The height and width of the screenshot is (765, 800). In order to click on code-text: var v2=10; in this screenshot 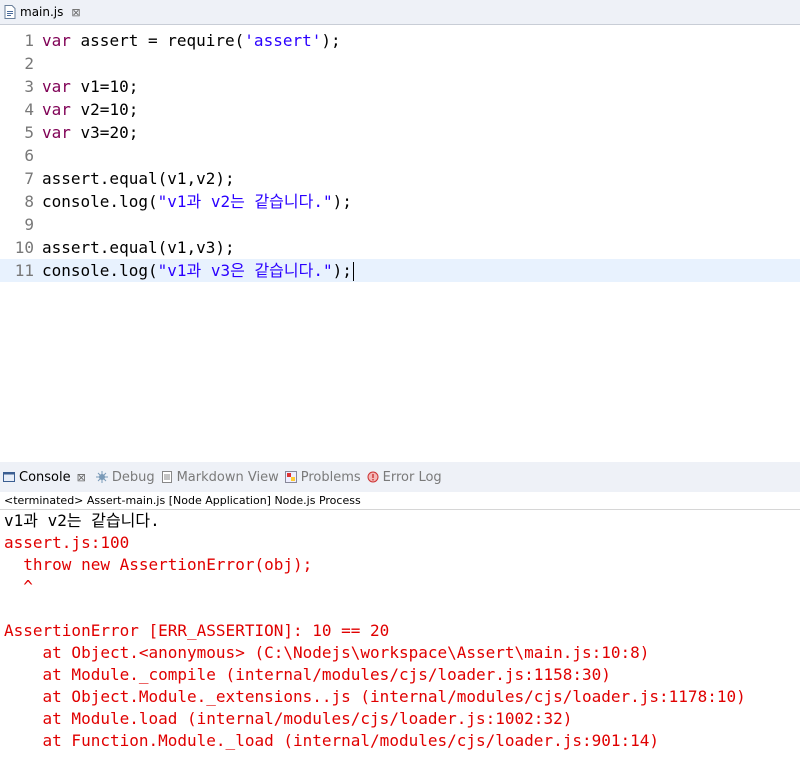, I will do `click(90, 109)`.